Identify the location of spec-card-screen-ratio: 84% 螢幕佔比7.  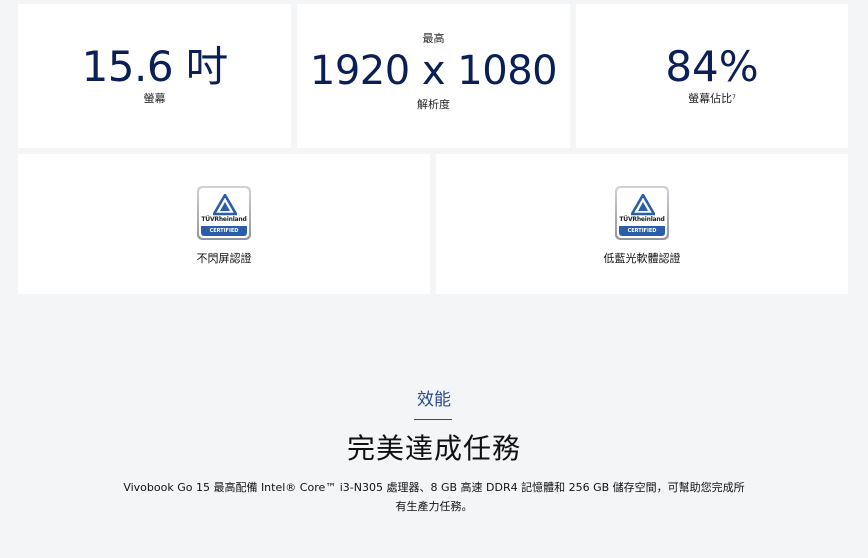
(712, 76).